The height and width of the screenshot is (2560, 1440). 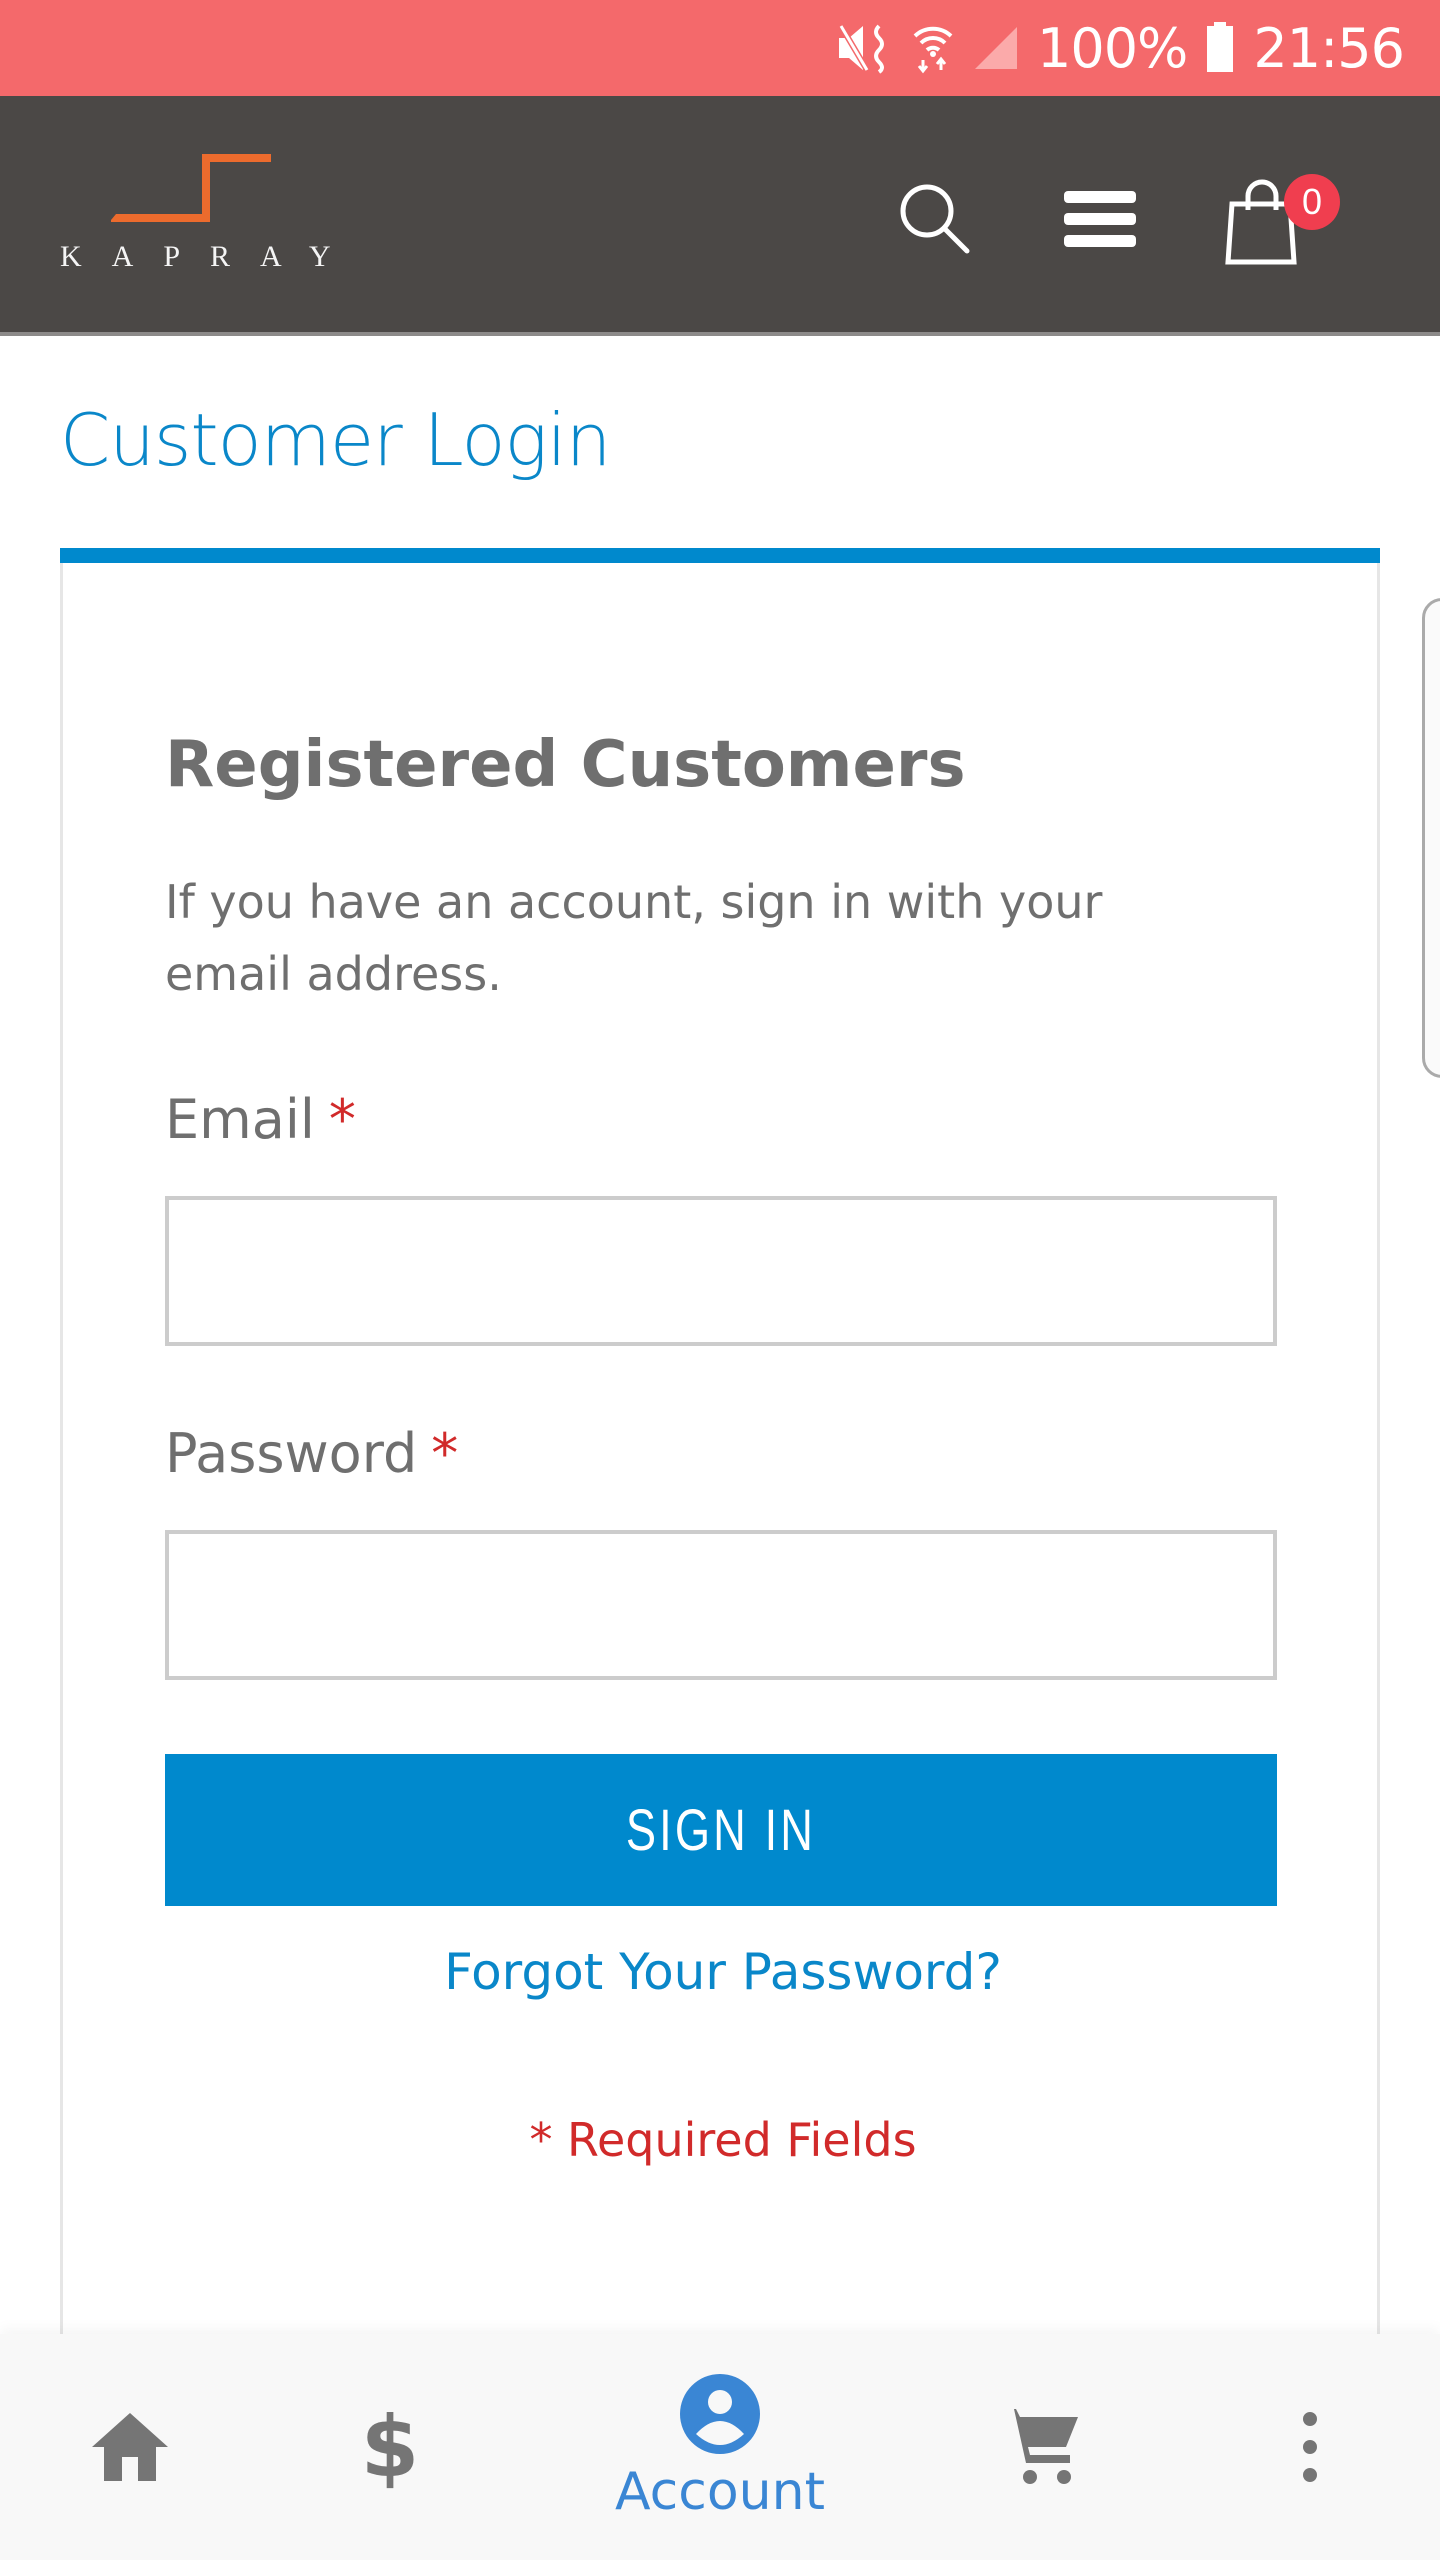 I want to click on bottom-navigation: $ Account, so click(x=720, y=2447).